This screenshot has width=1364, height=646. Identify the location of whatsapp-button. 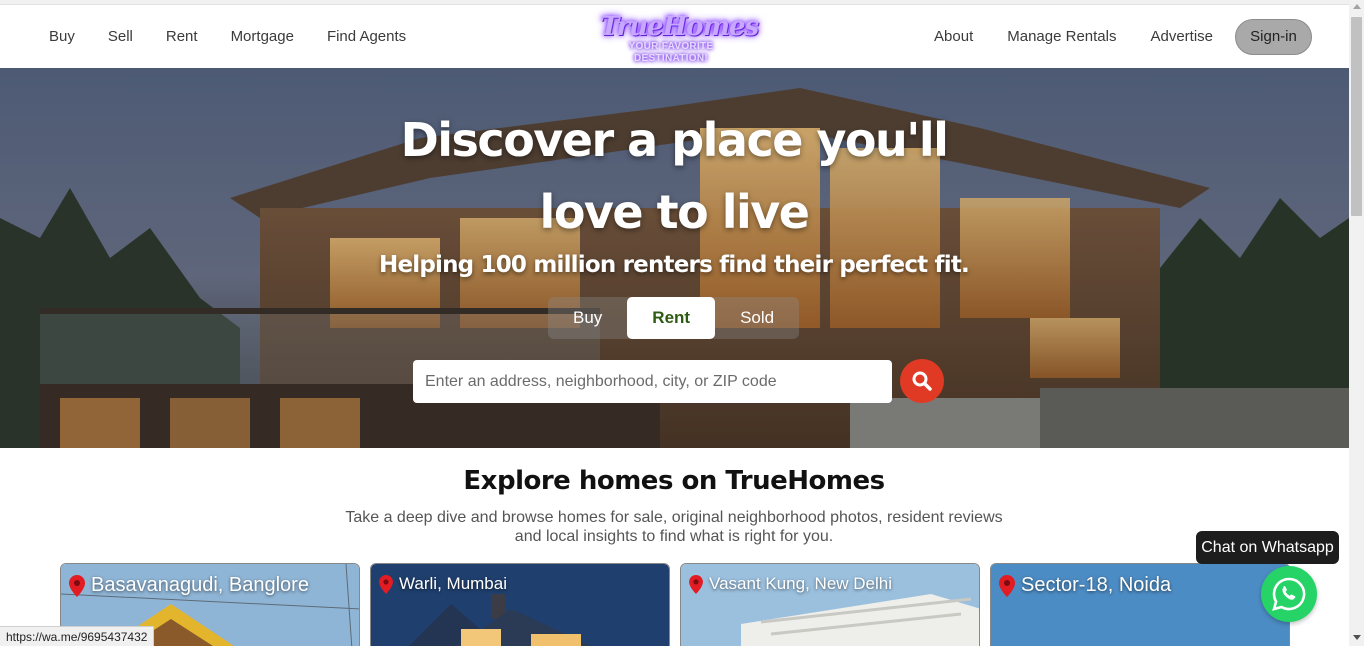
(1289, 594).